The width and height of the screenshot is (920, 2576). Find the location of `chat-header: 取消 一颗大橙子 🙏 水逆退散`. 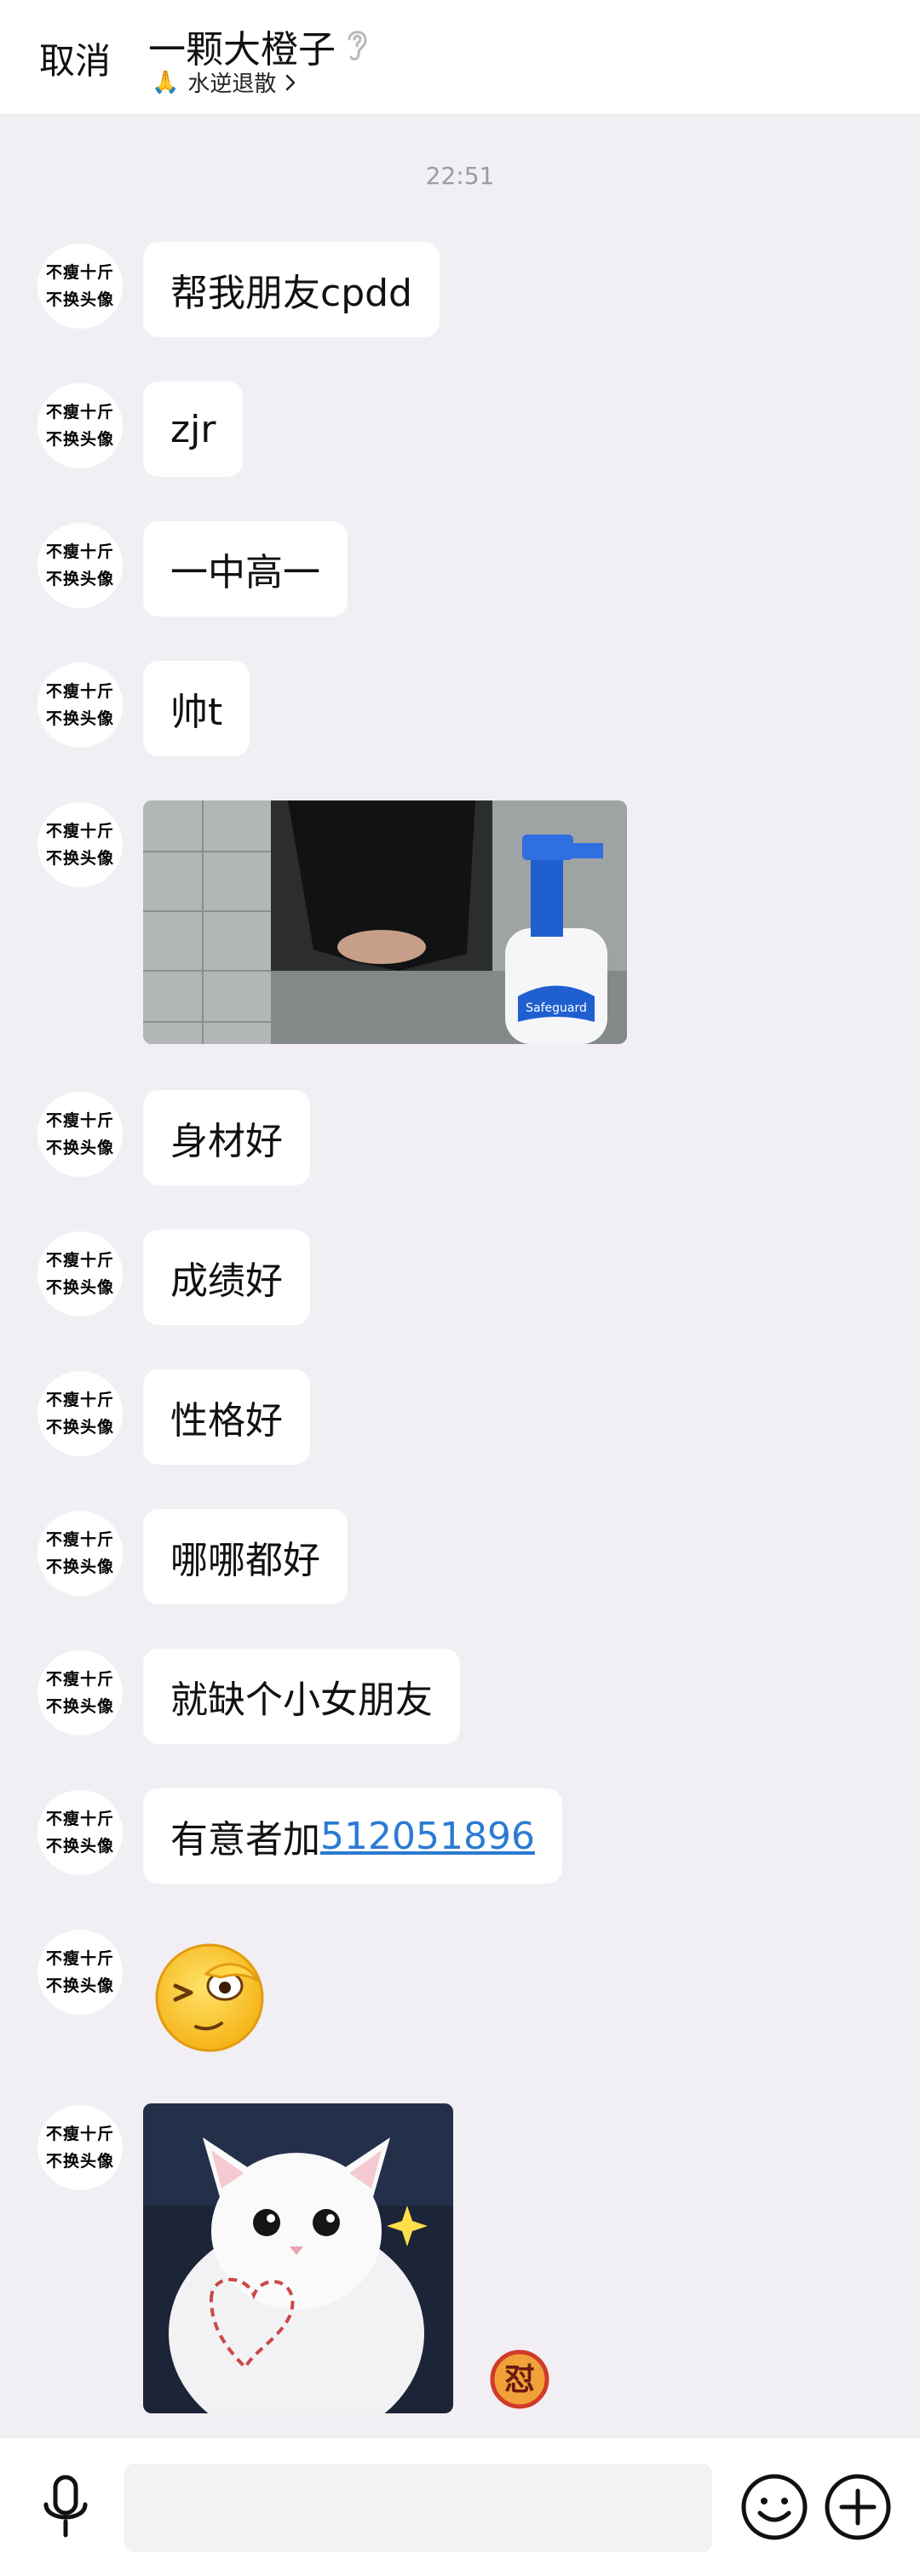

chat-header: 取消 一颗大橙子 🙏 水逆退散 is located at coordinates (460, 57).